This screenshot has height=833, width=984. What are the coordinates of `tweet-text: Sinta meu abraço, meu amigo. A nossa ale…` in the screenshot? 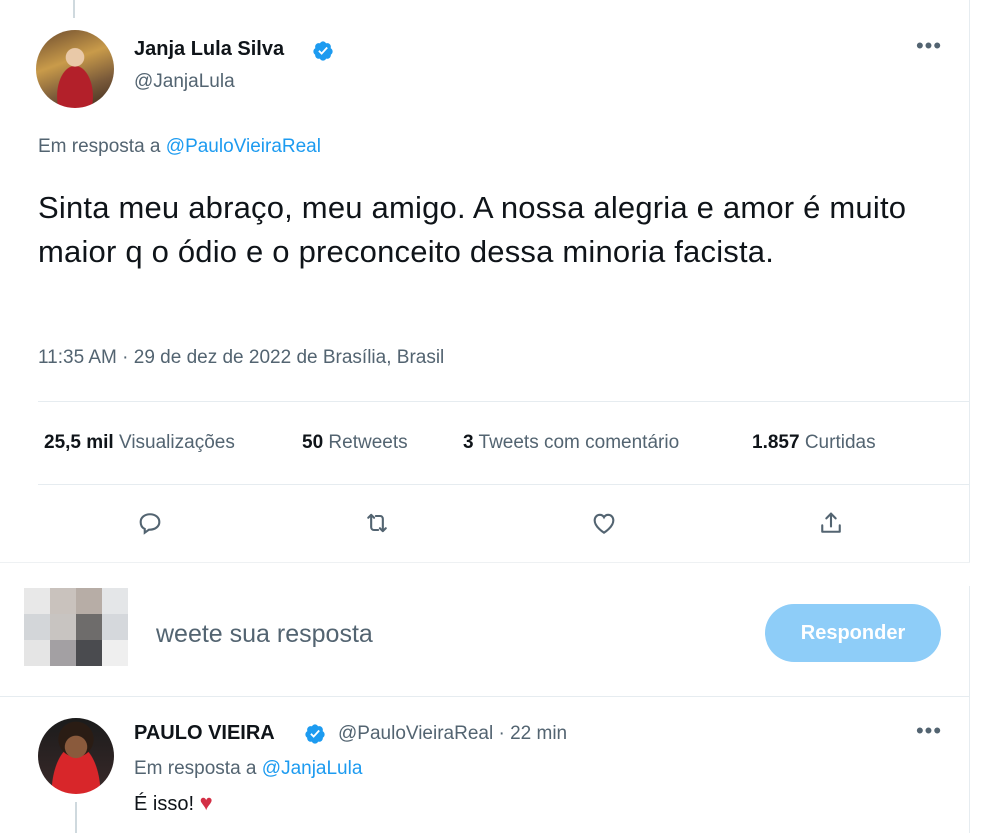 It's located at (472, 229).